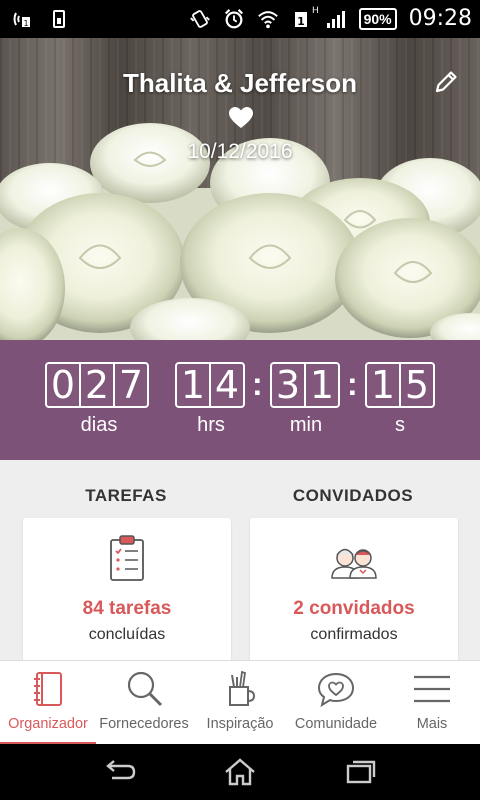 This screenshot has height=800, width=480. Describe the element at coordinates (242, 688) in the screenshot. I see `tools-cup-icon` at that location.